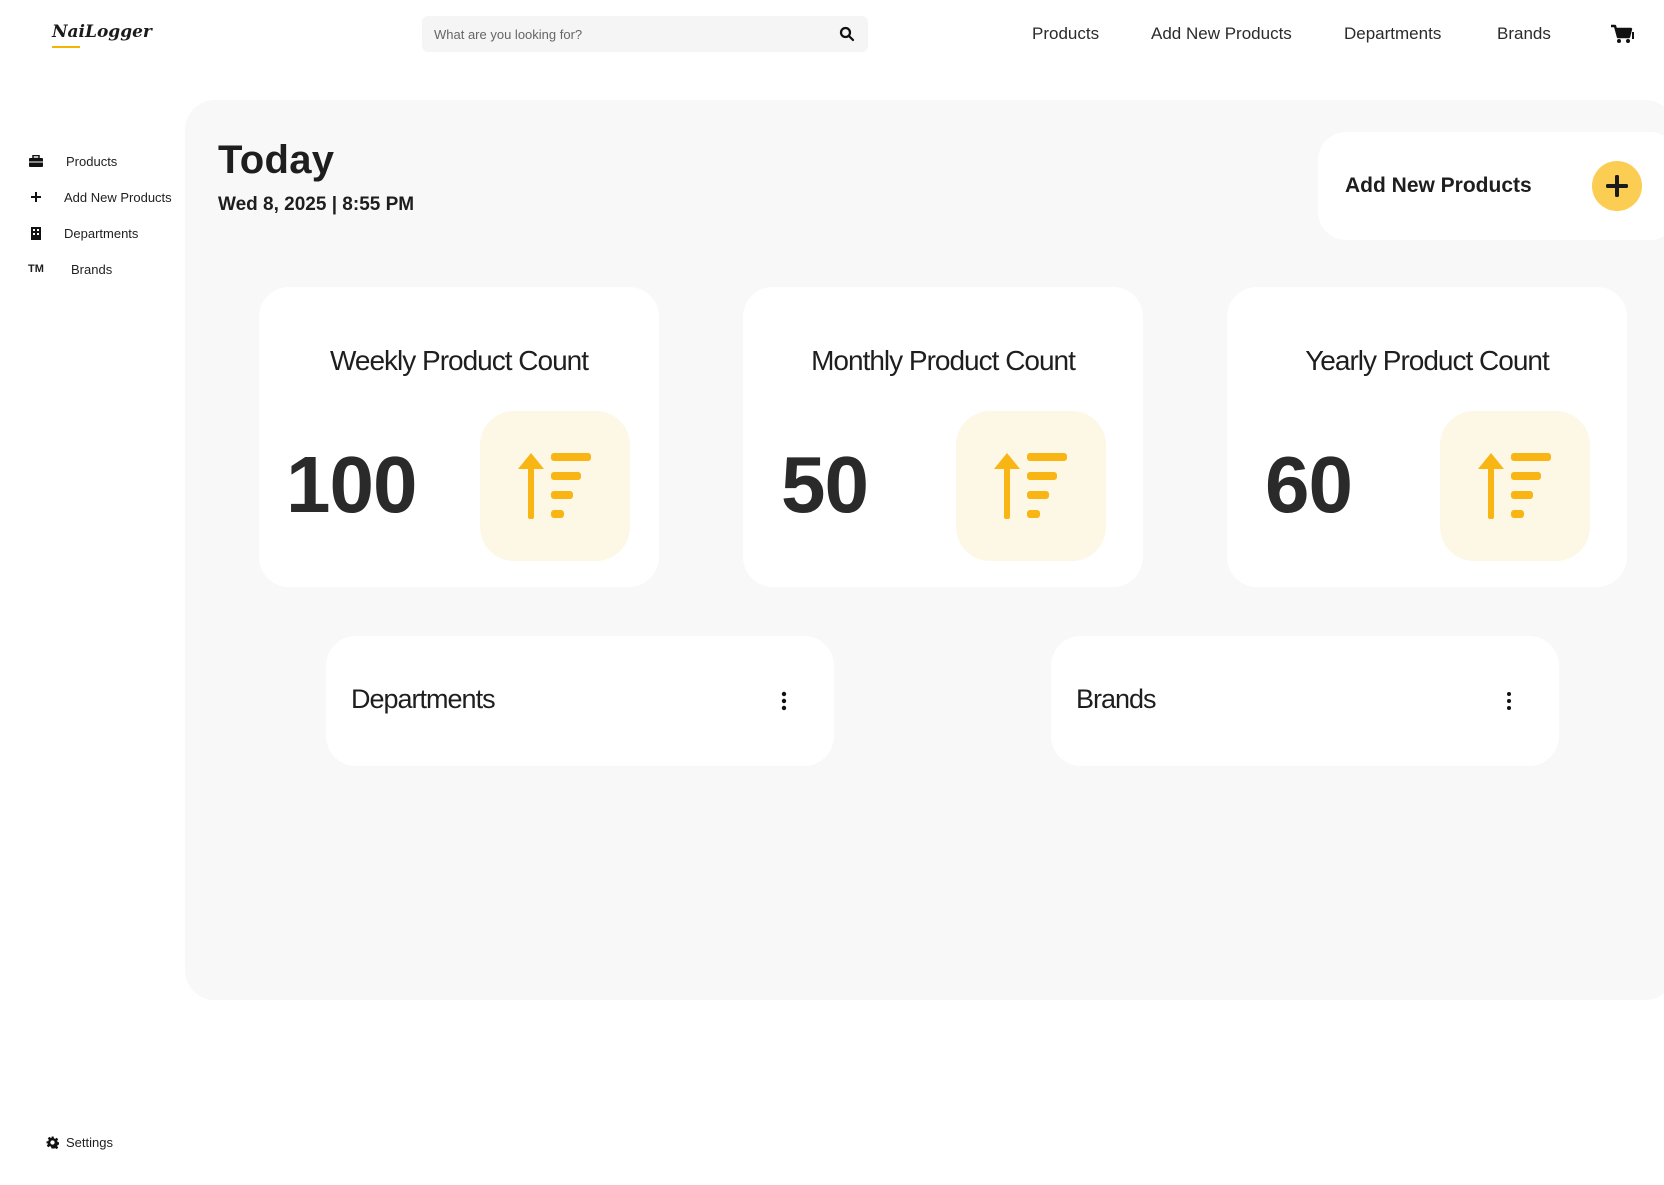 This screenshot has height=1185, width=1664. I want to click on yearly-count-card: Yearly Product Count 60, so click(1427, 437).